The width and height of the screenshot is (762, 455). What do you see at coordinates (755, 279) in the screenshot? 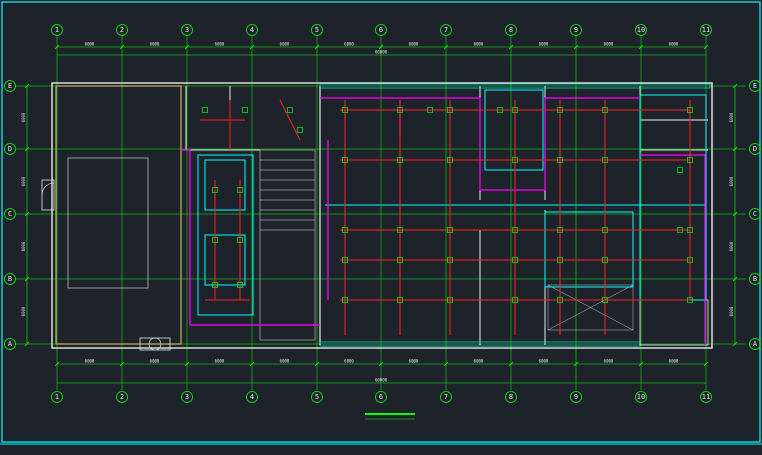
I see `axis-bubble-right-B-label: B` at bounding box center [755, 279].